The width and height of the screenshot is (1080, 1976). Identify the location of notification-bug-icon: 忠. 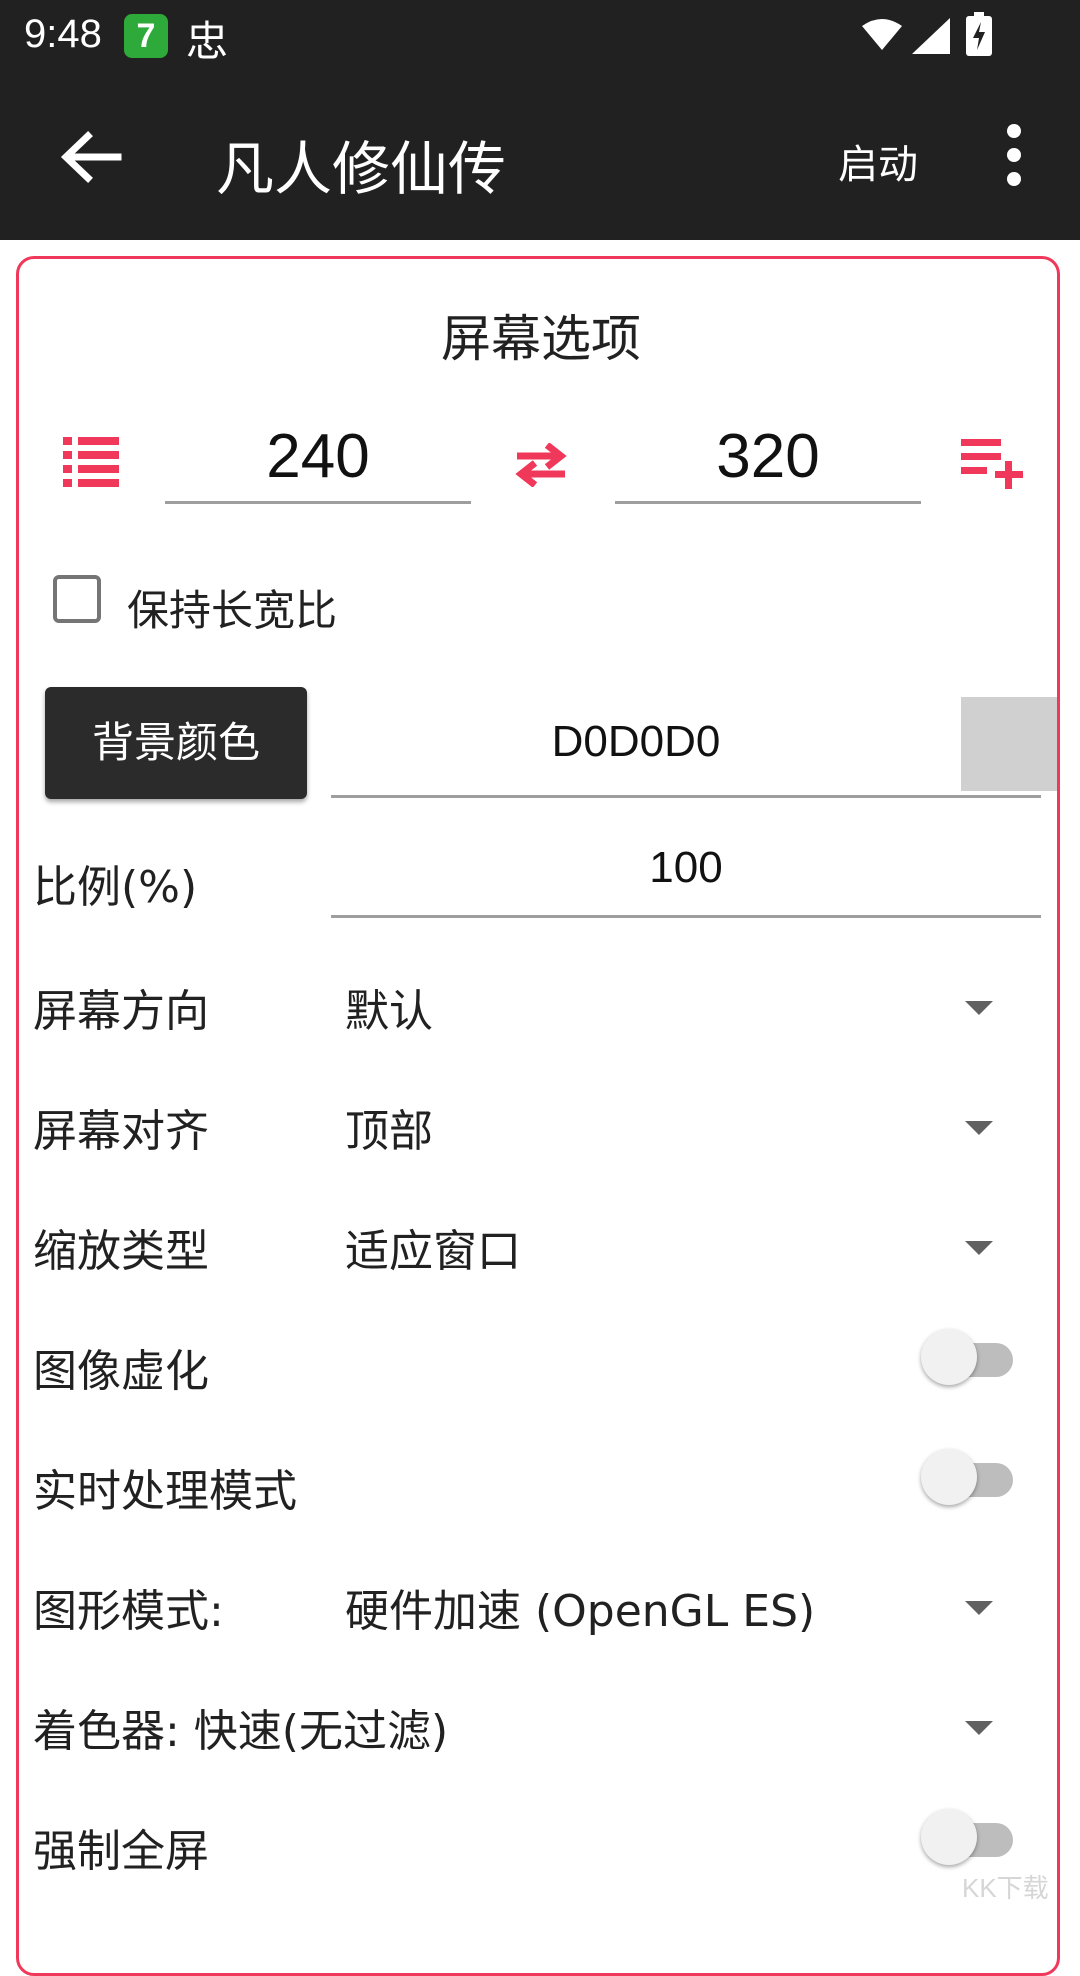
(207, 41).